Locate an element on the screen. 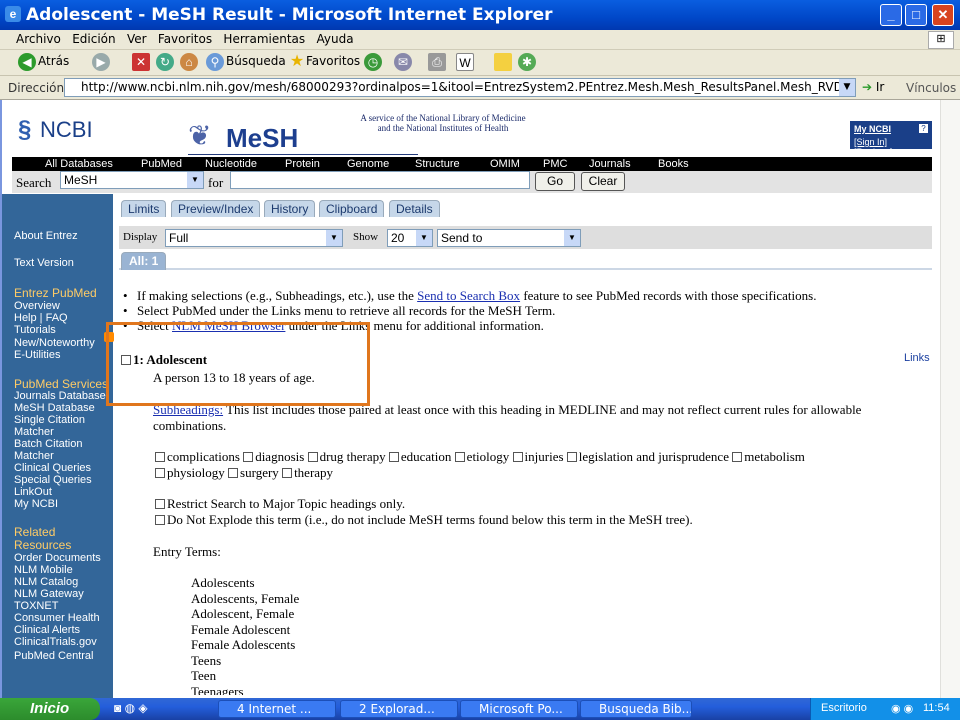 The width and height of the screenshot is (960, 720). show-select: 20 ▼ is located at coordinates (410, 238).